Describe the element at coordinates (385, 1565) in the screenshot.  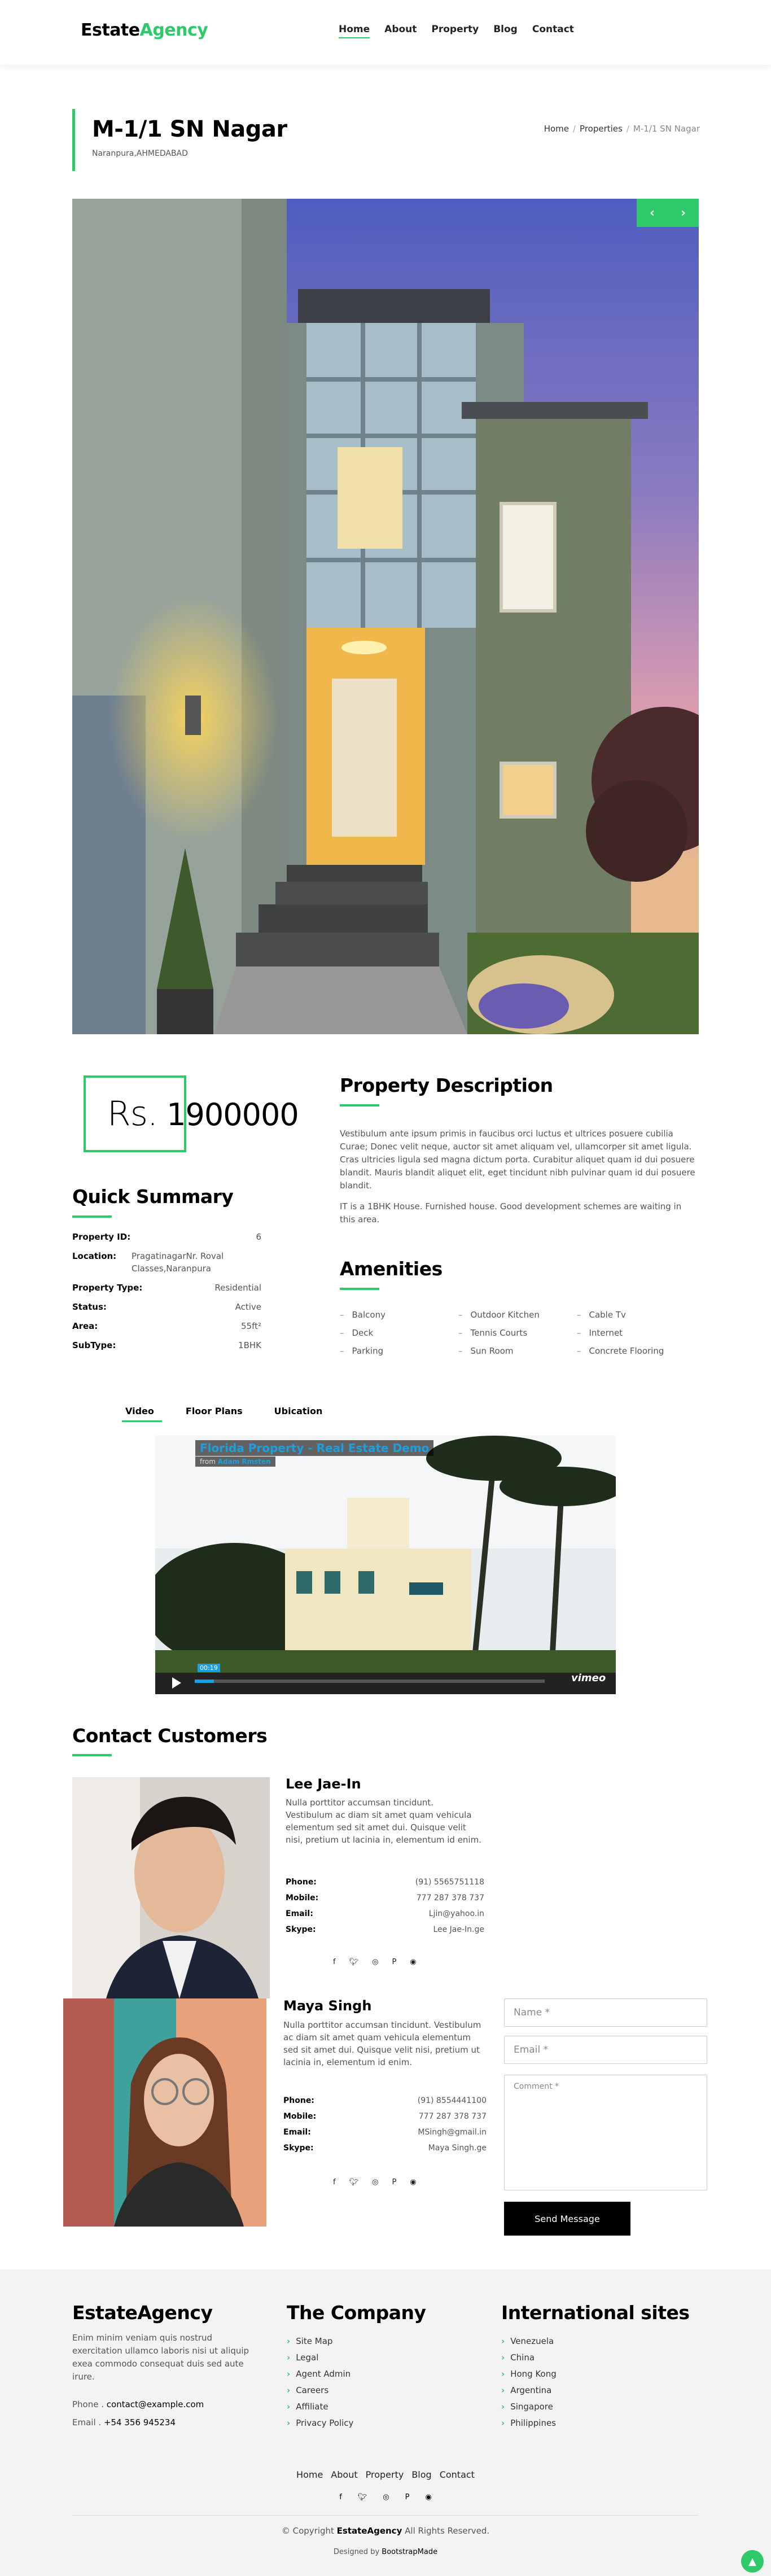
I see `video-player` at that location.